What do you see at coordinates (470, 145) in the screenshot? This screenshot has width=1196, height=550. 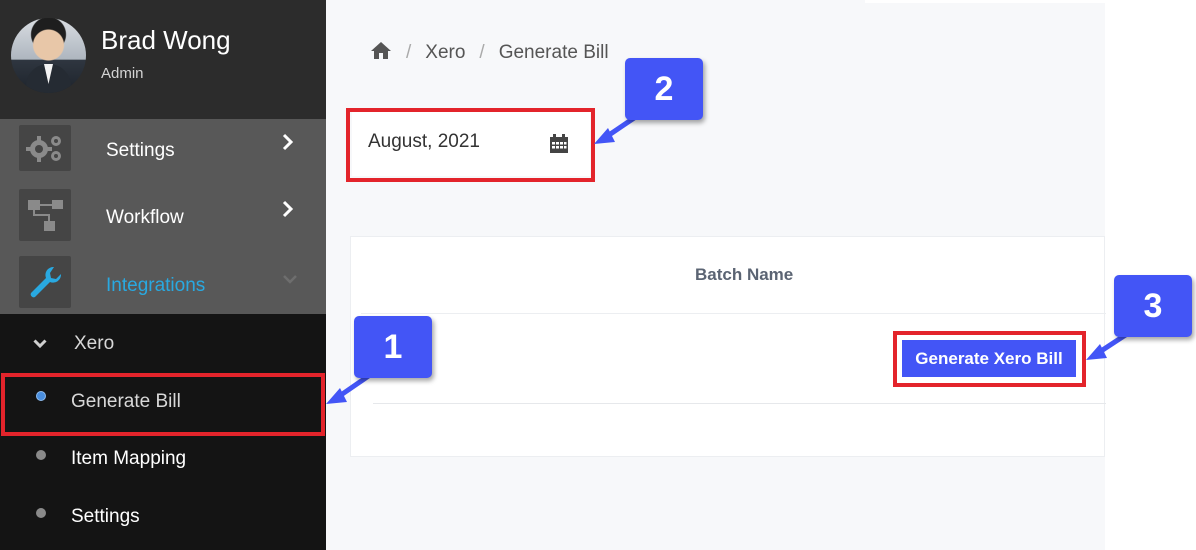 I see `highlight-box-month-picker` at bounding box center [470, 145].